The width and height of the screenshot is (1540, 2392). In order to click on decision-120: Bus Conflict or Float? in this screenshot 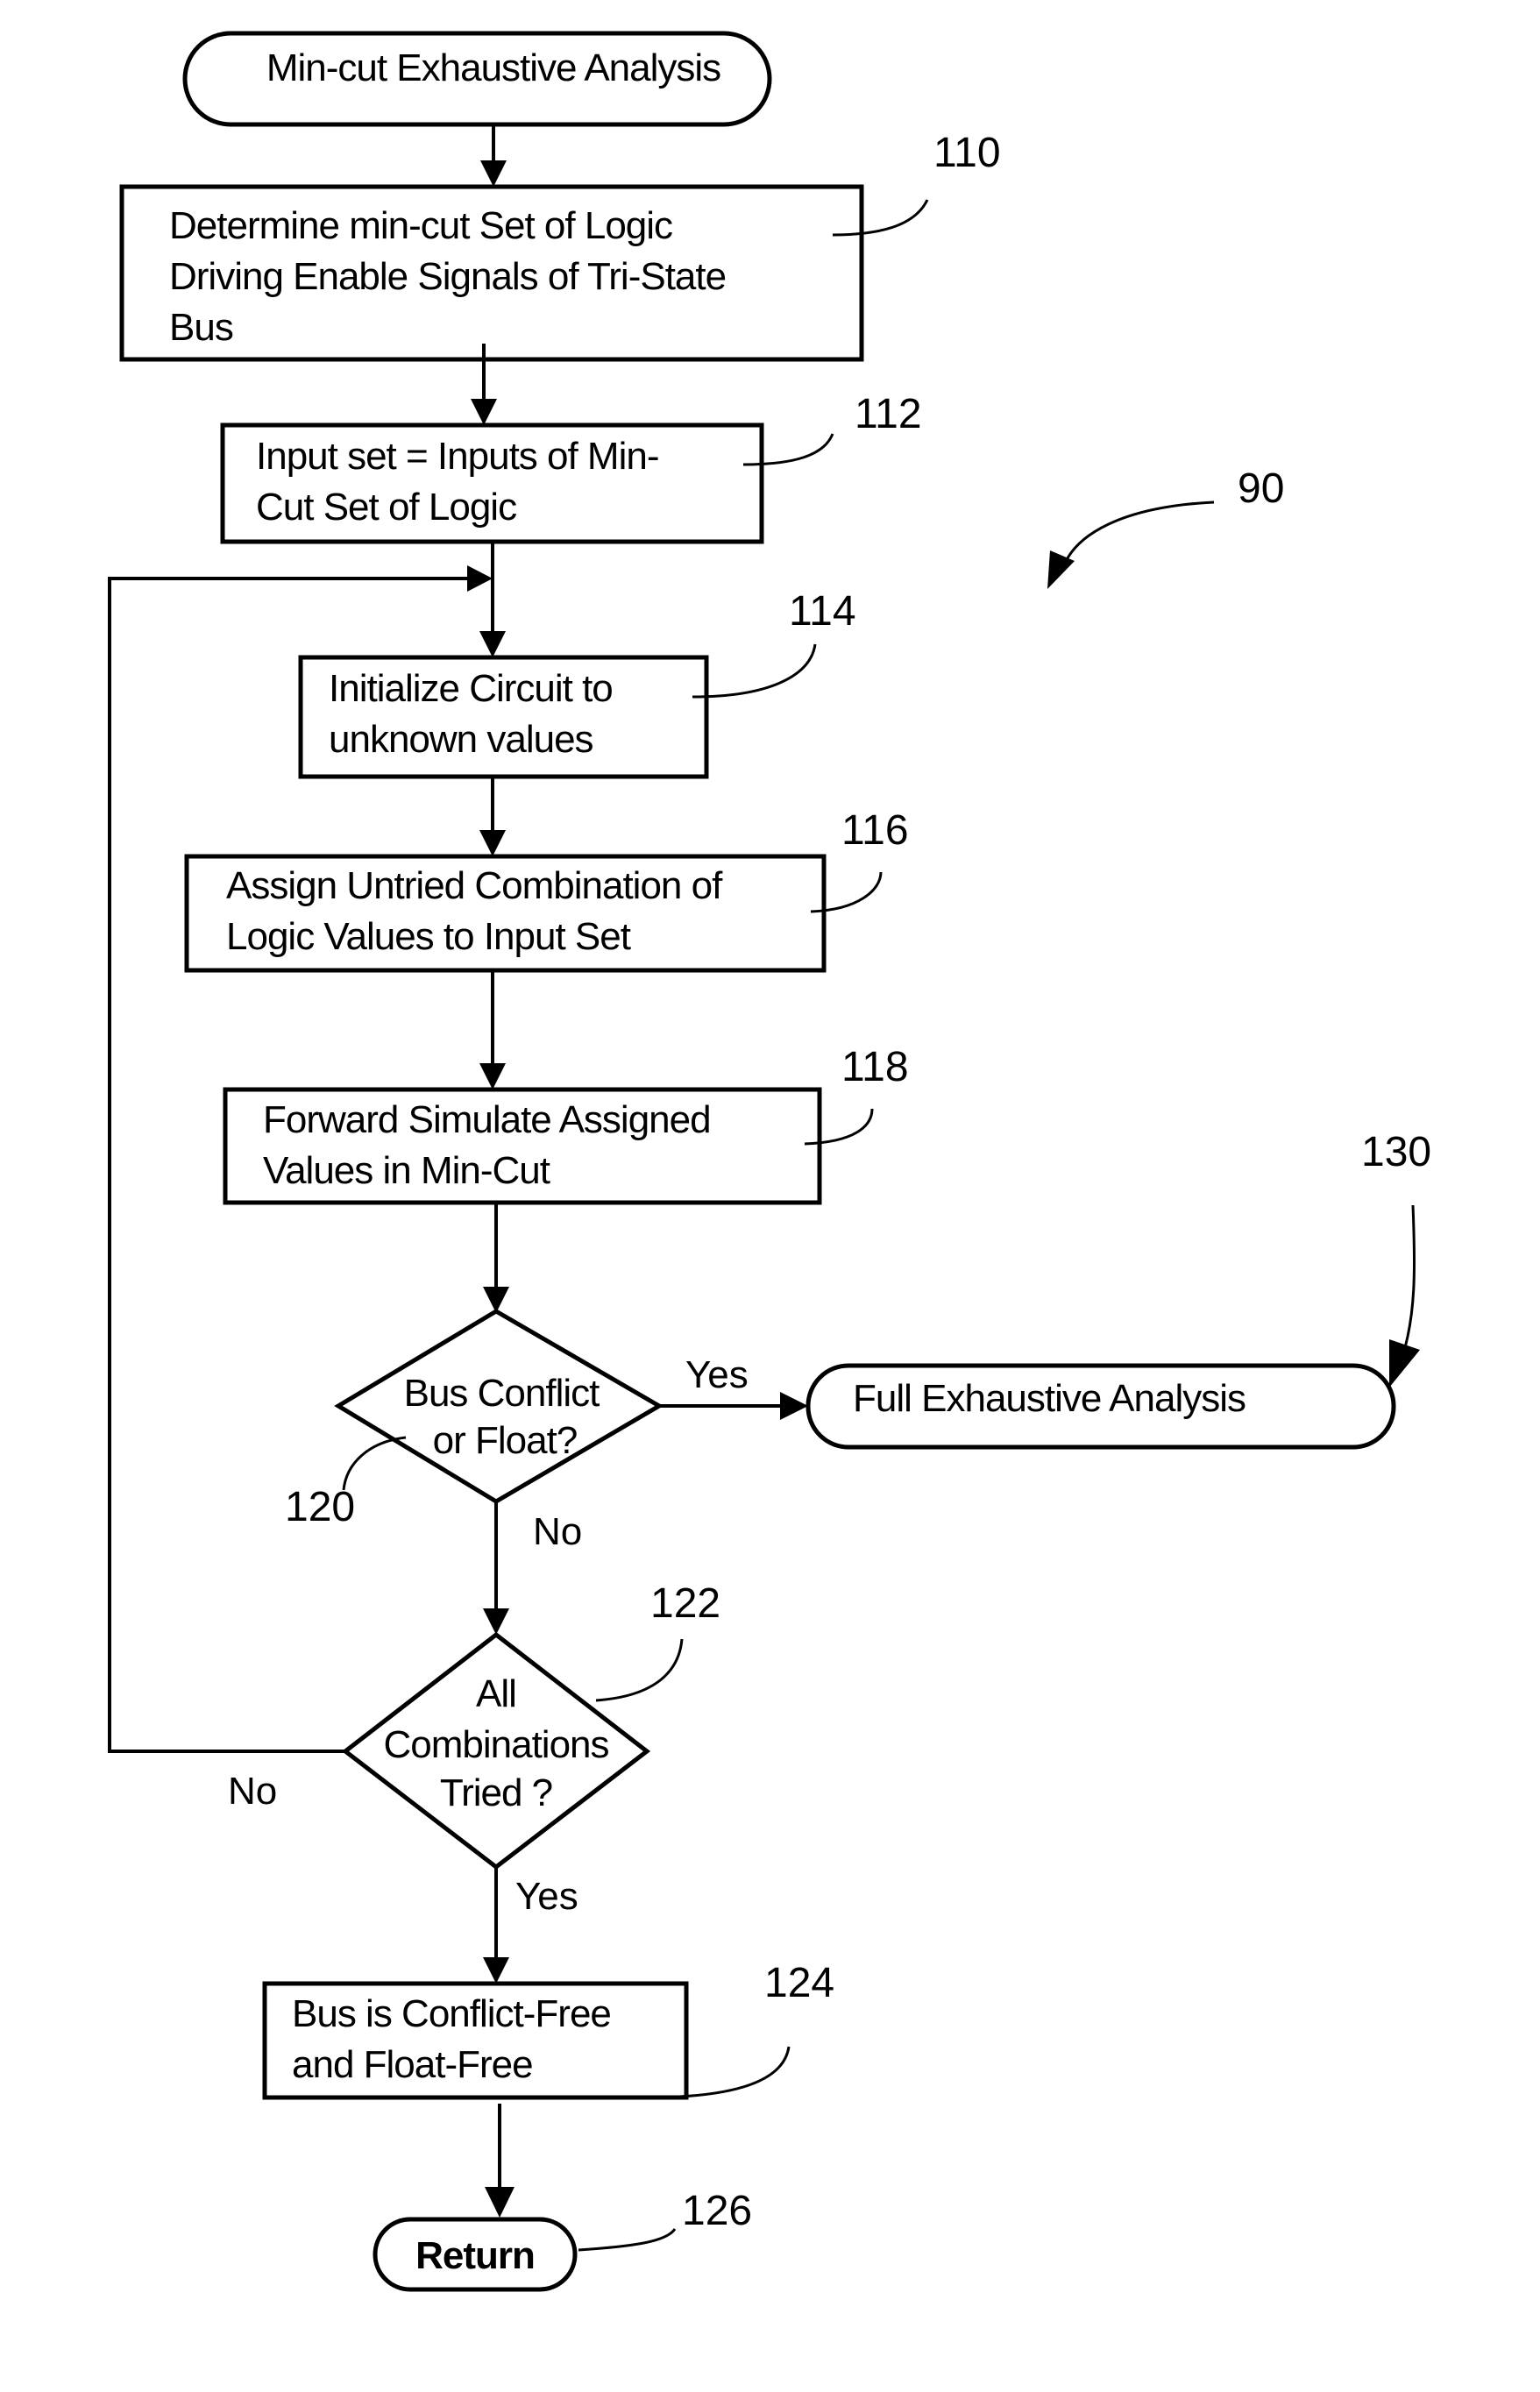, I will do `click(499, 1406)`.